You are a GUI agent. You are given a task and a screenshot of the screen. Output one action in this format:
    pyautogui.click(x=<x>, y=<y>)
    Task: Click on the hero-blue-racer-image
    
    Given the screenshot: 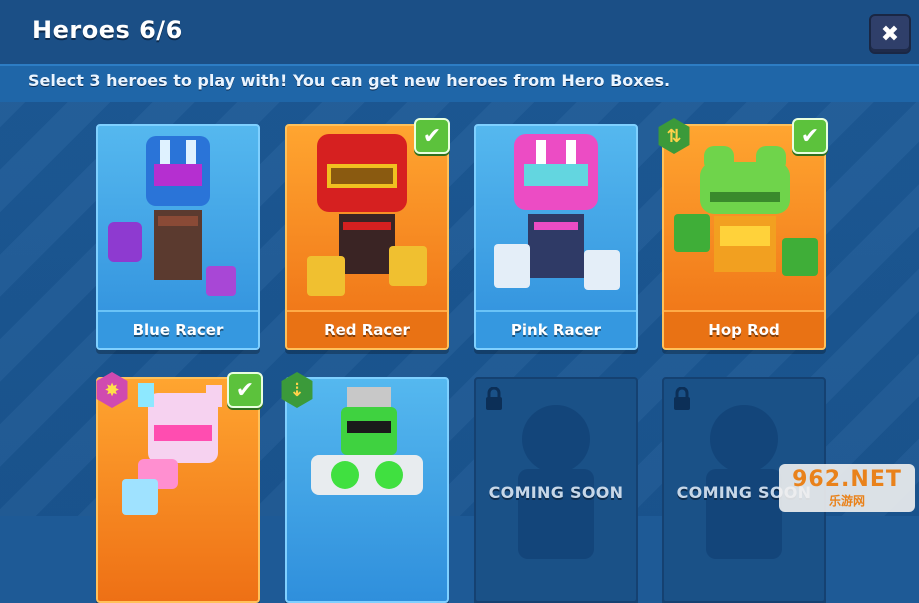 What is the action you would take?
    pyautogui.click(x=172, y=216)
    